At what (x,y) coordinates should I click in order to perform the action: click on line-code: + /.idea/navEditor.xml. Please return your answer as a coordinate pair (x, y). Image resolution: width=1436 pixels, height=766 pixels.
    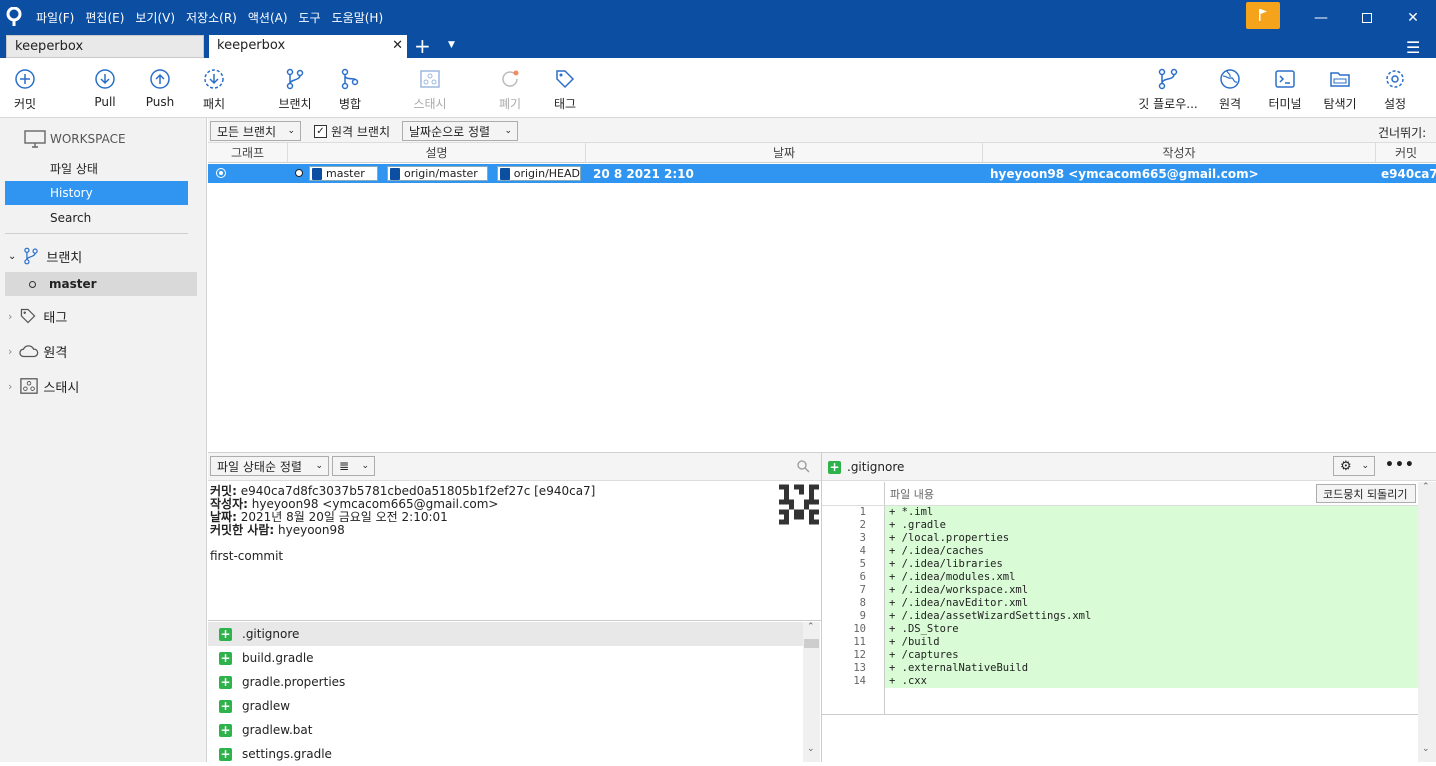
    Looking at the image, I should click on (1151, 603).